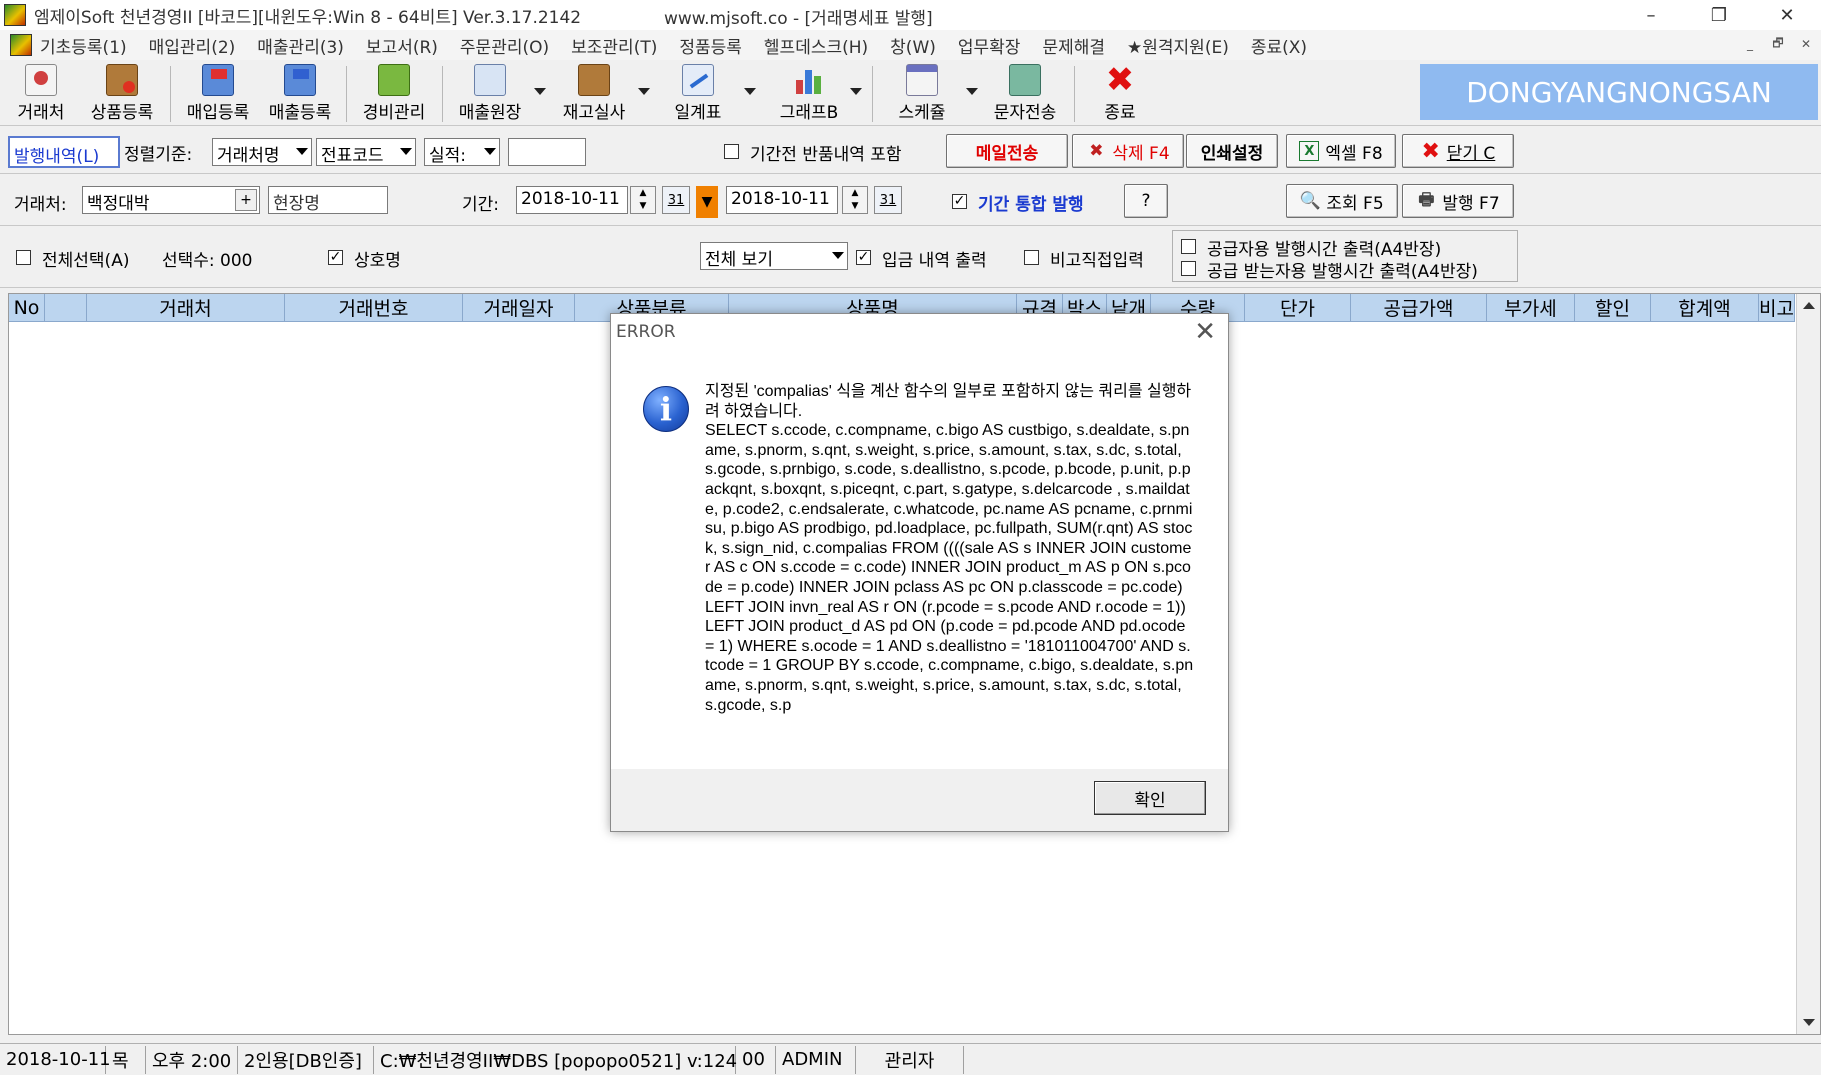  I want to click on sales-register-button: 매출등록, so click(300, 93).